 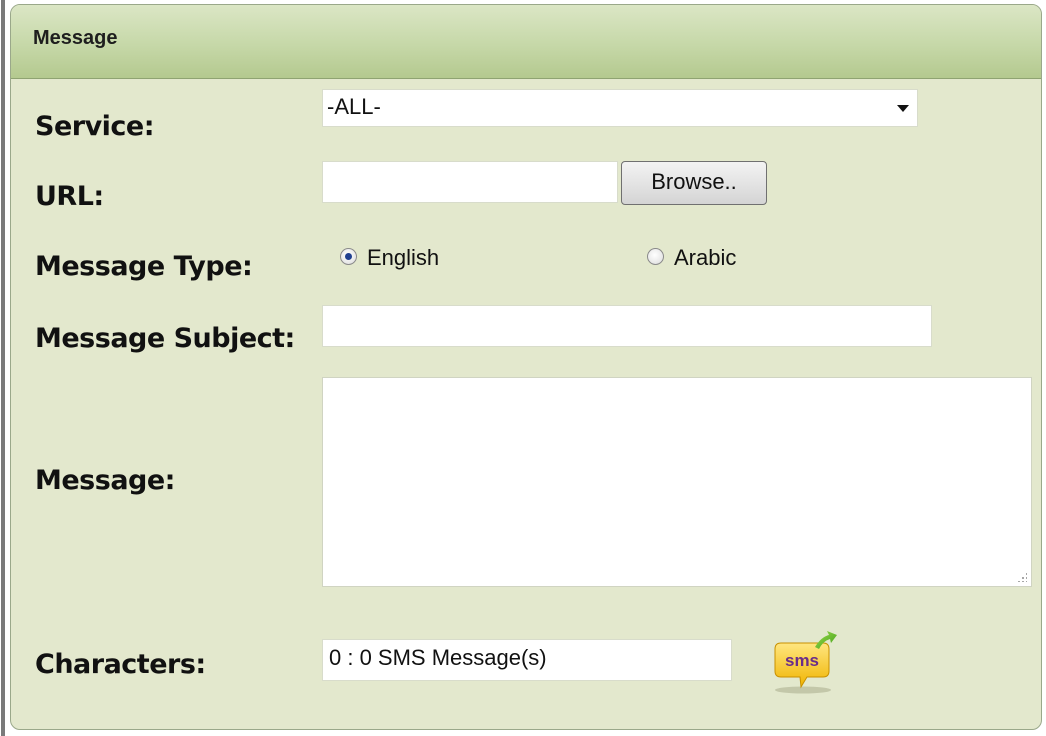 I want to click on service-select-value: -ALL-, so click(x=354, y=106).